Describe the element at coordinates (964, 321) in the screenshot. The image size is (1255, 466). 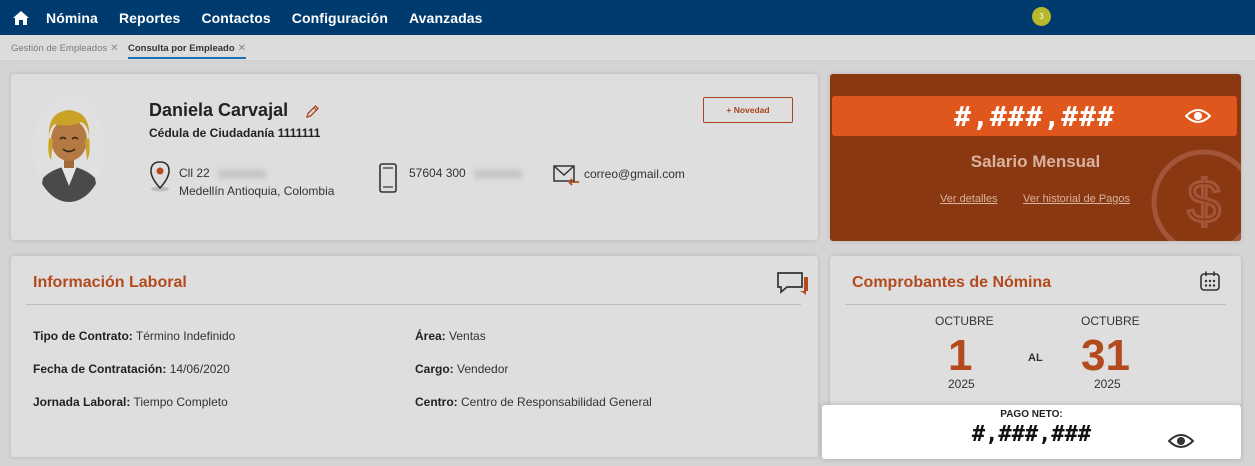
I see `from-month: OCTUBRE` at that location.